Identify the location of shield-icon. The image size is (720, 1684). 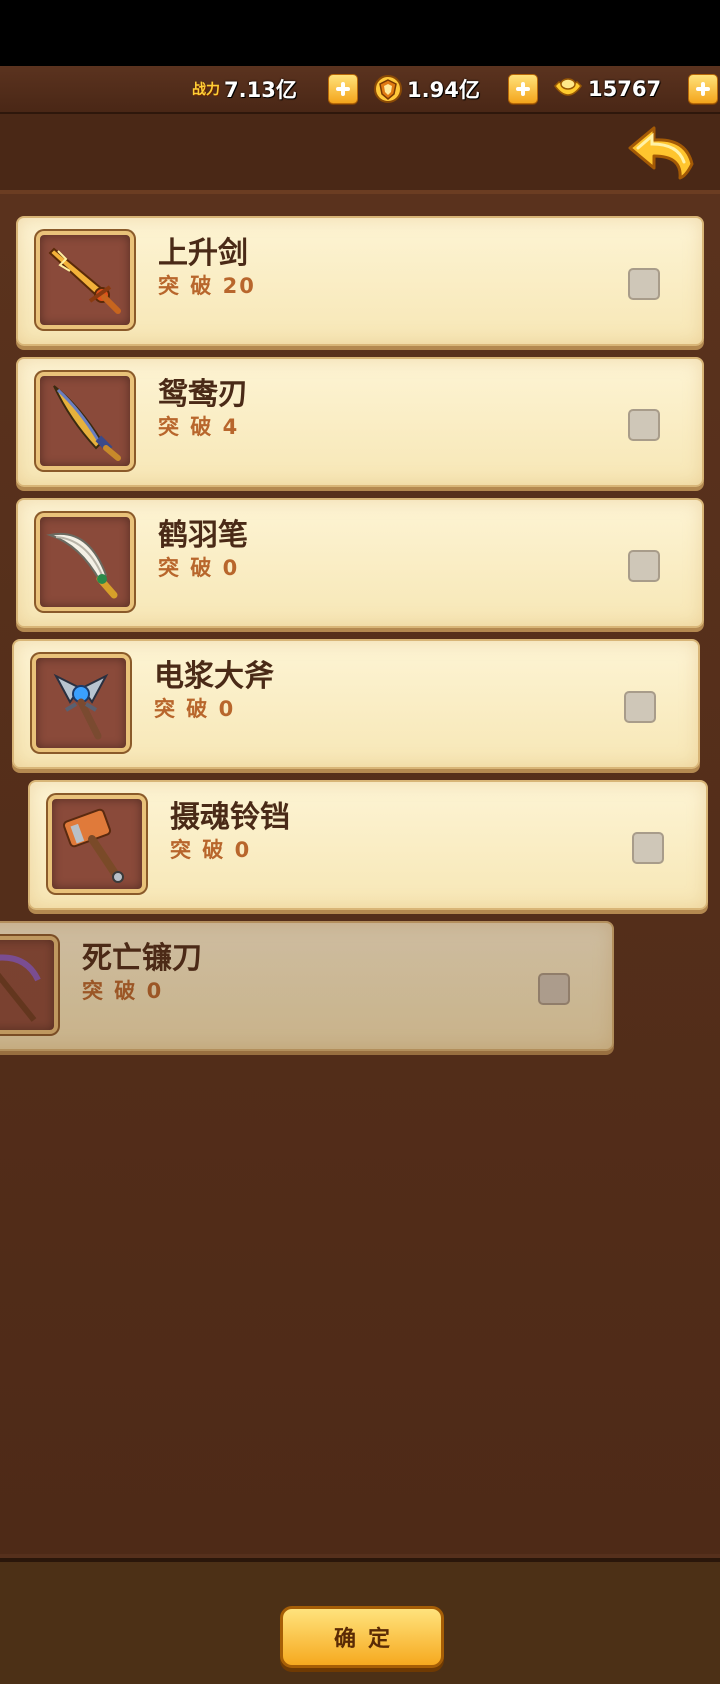
(388, 89).